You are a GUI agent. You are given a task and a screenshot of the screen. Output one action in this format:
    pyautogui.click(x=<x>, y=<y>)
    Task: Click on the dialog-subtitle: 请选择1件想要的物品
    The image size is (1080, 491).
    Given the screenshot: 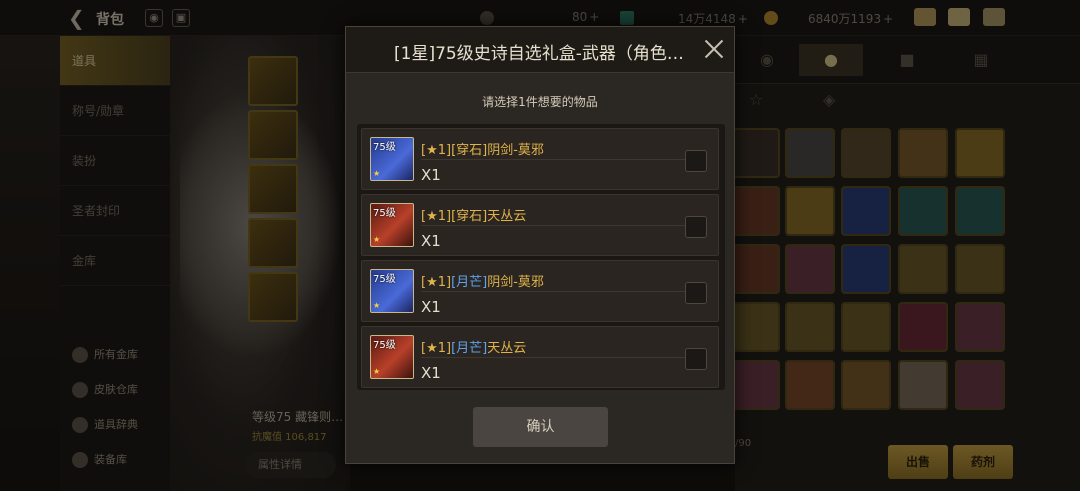 What is the action you would take?
    pyautogui.click(x=540, y=102)
    